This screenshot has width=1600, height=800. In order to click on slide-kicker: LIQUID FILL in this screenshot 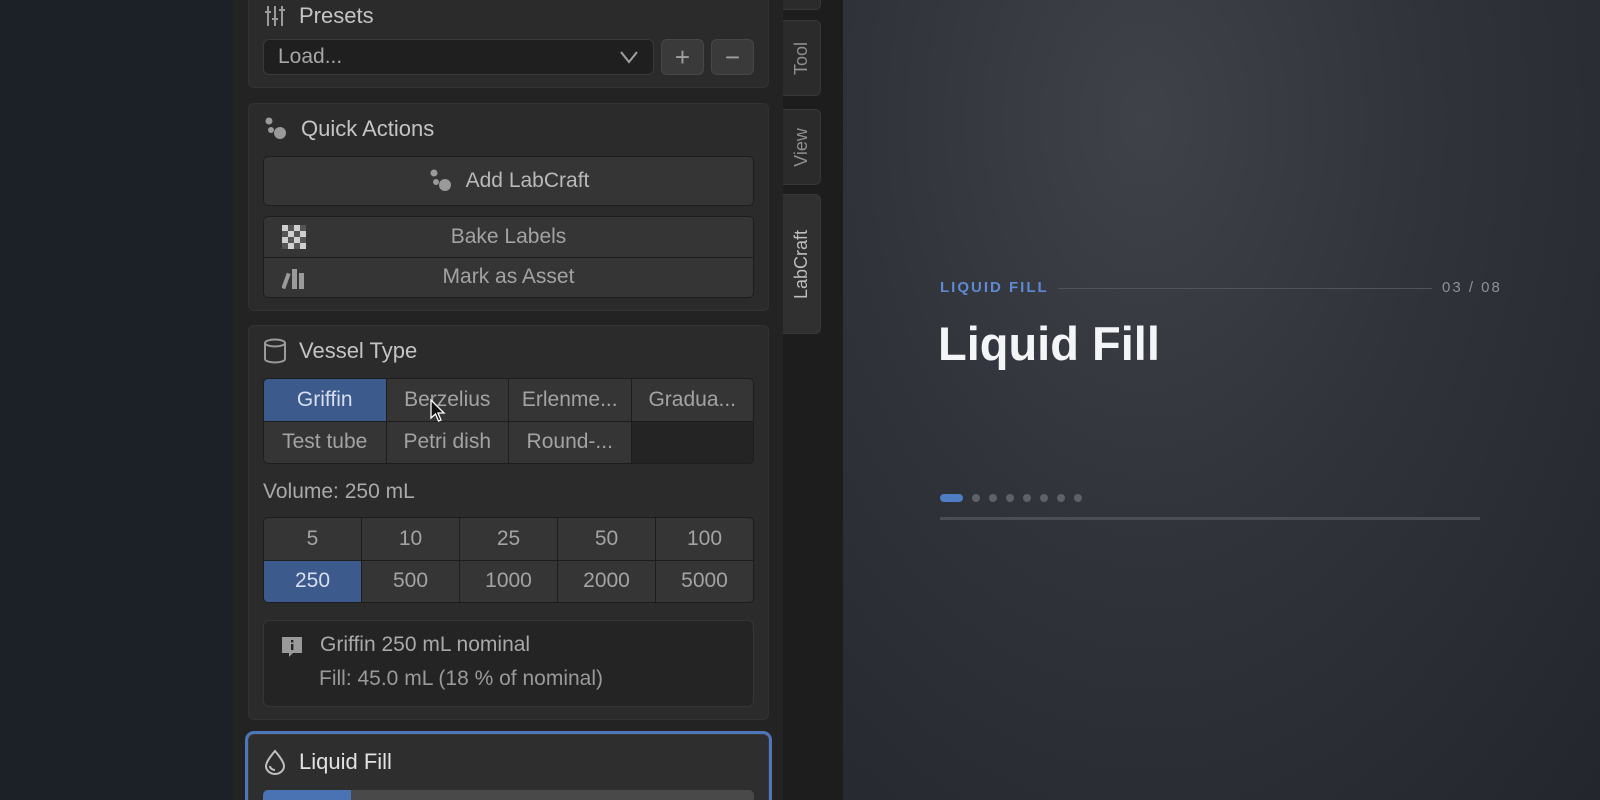, I will do `click(994, 287)`.